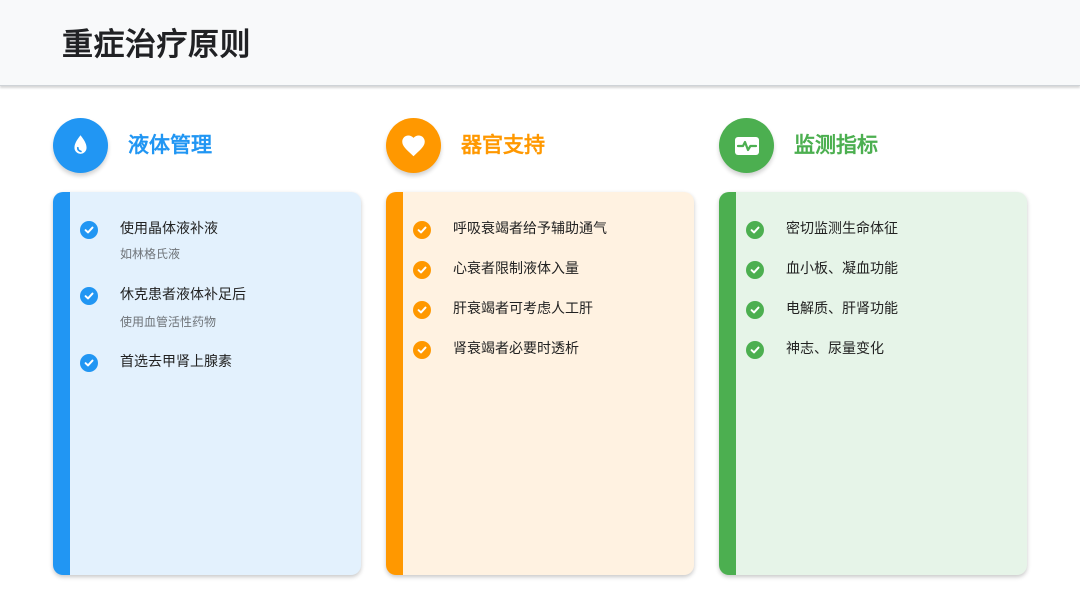 The width and height of the screenshot is (1080, 608). What do you see at coordinates (168, 322) in the screenshot?
I see `list-item-subtext: 使用血管活性药物` at bounding box center [168, 322].